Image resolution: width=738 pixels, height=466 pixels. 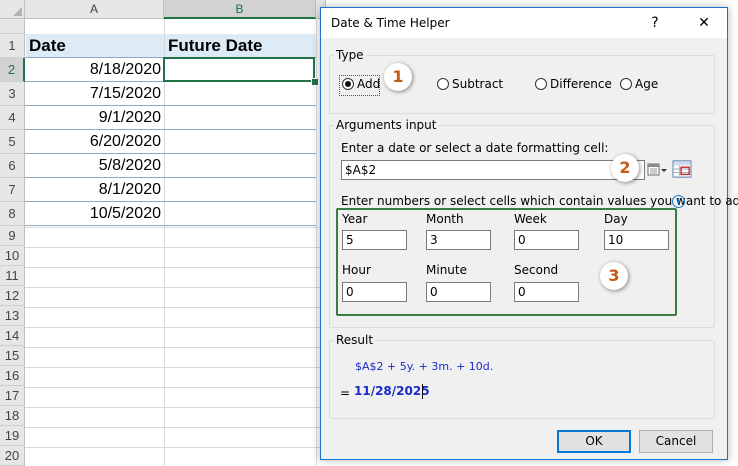 I want to click on row-header-8: 8, so click(x=12, y=214).